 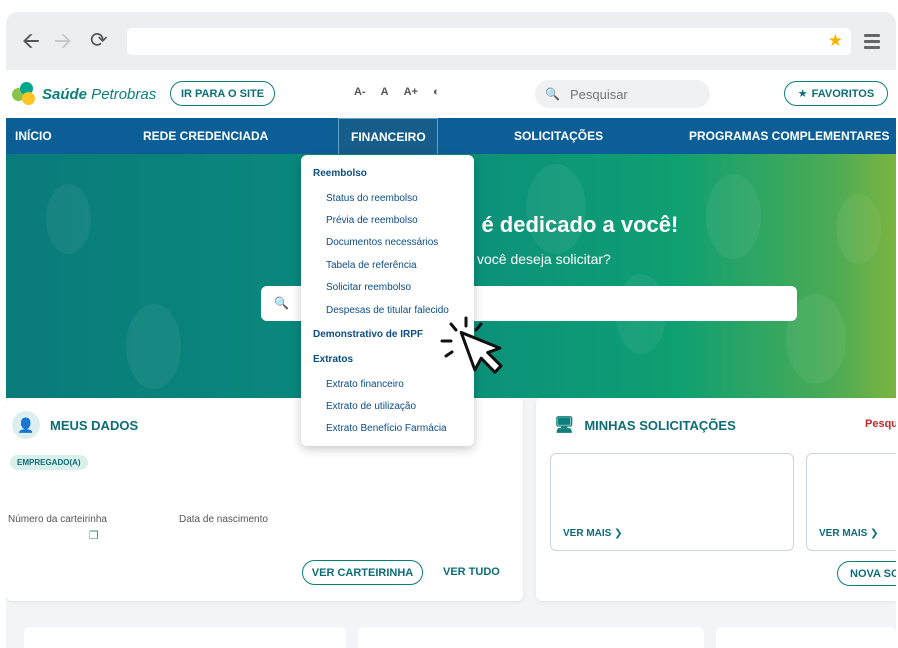 I want to click on nav-item-financeiro: FINANCEIRO, so click(x=388, y=136).